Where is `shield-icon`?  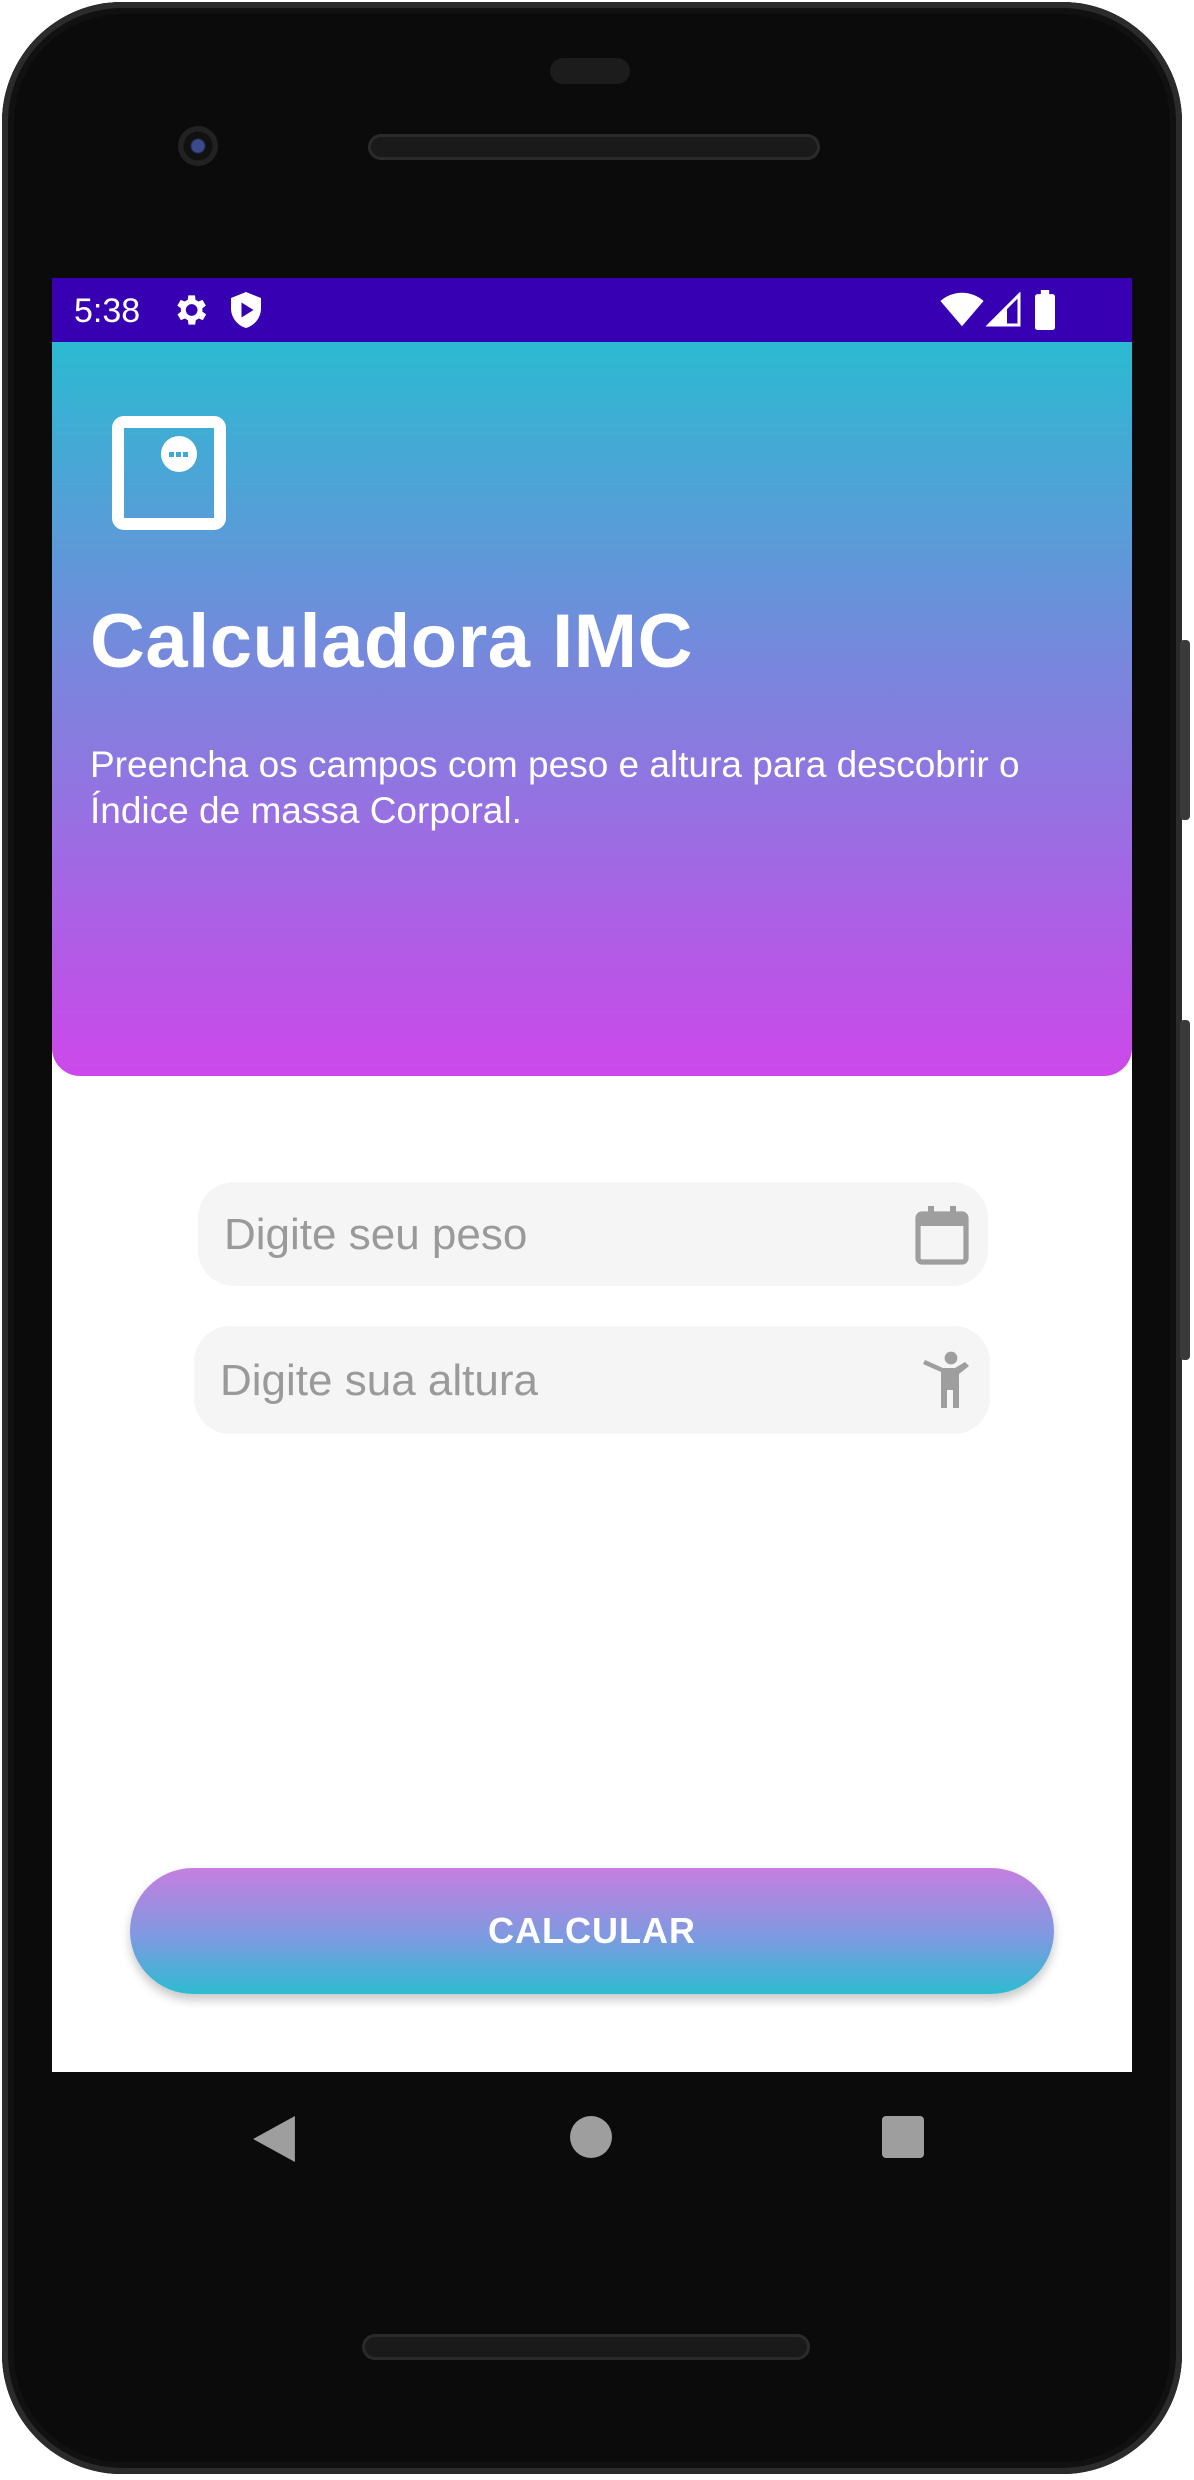
shield-icon is located at coordinates (246, 310).